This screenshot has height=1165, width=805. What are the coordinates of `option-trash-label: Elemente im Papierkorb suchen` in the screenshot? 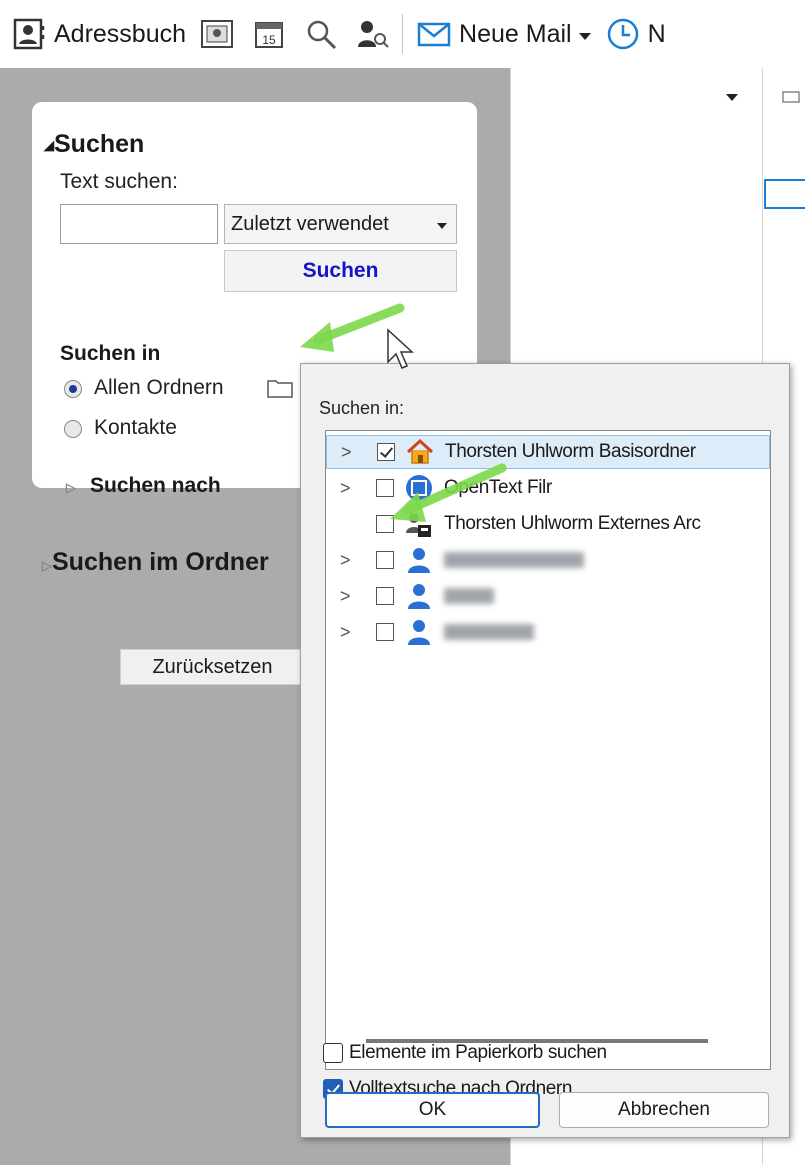 It's located at (478, 1052).